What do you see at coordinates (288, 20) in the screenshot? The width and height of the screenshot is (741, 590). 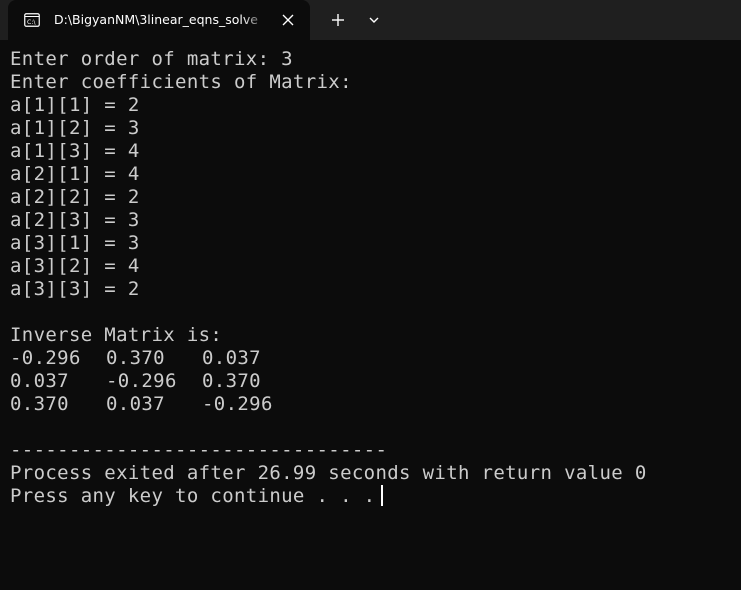 I see `close-icon` at bounding box center [288, 20].